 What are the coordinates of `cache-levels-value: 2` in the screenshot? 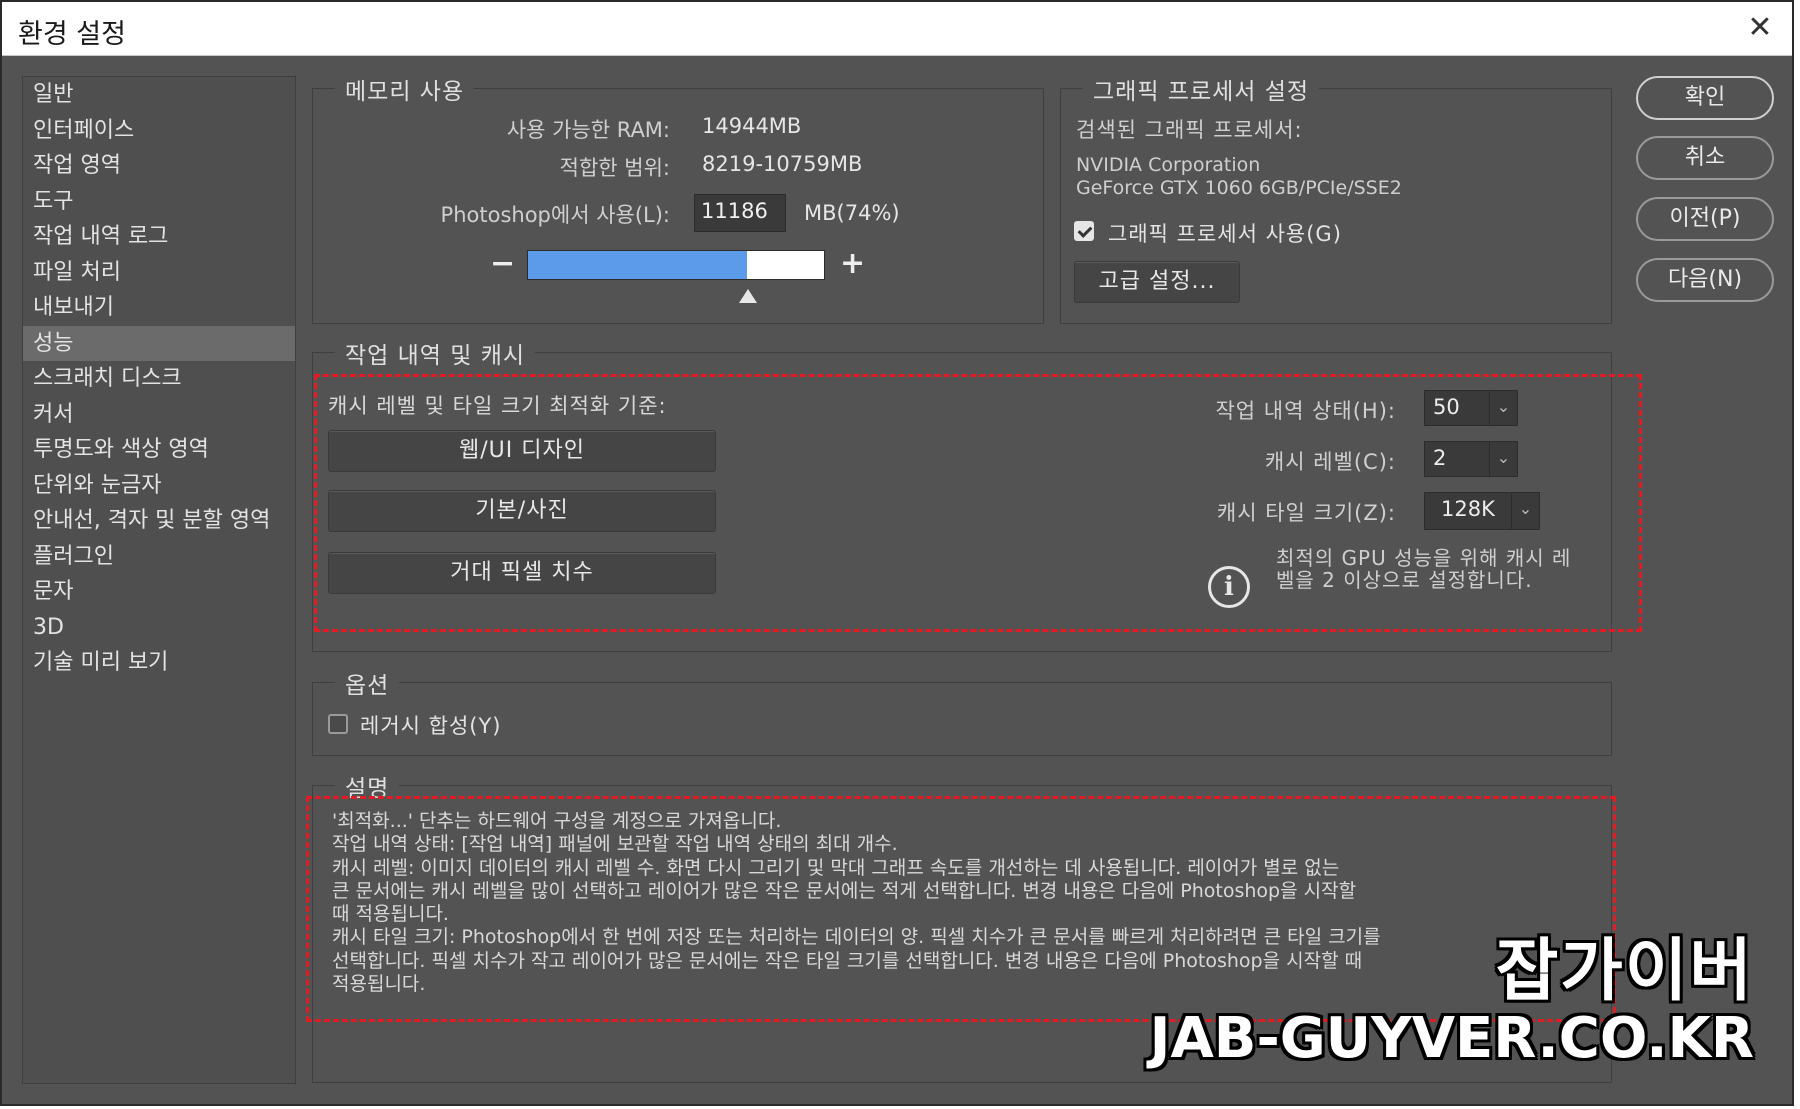 It's located at (1440, 458).